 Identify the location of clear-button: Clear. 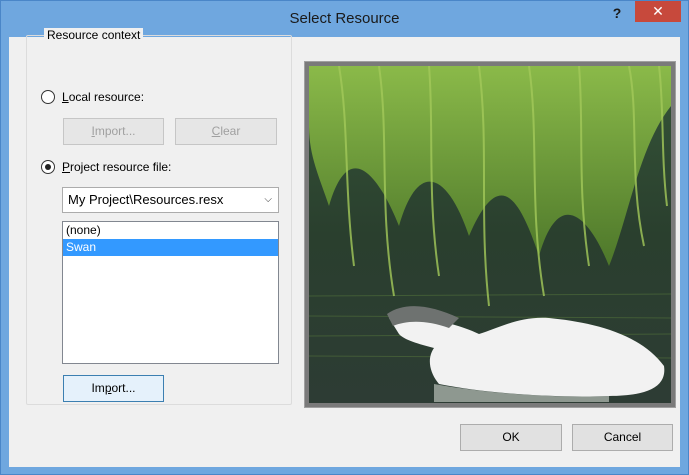
(226, 131).